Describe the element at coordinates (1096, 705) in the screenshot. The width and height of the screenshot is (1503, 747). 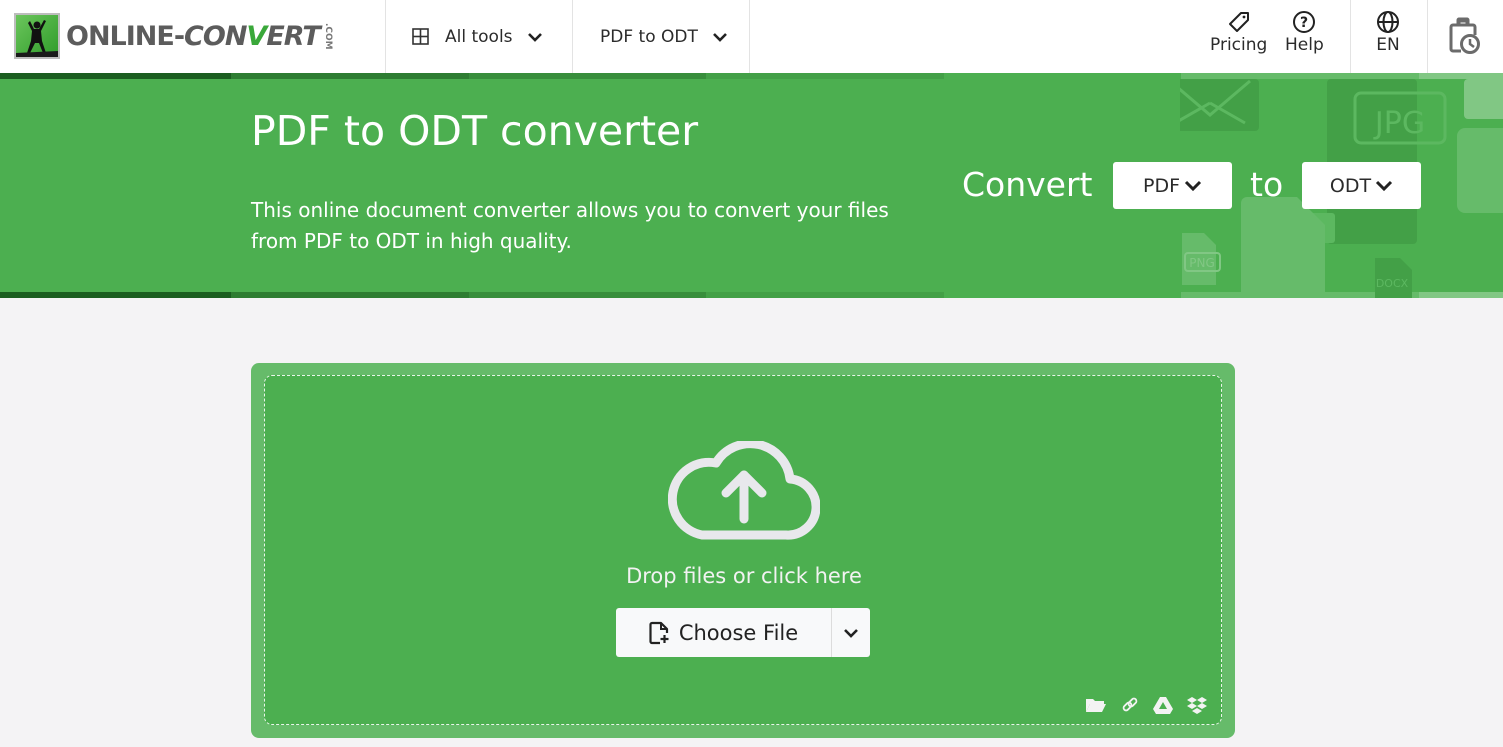
I see `folder-icon` at that location.